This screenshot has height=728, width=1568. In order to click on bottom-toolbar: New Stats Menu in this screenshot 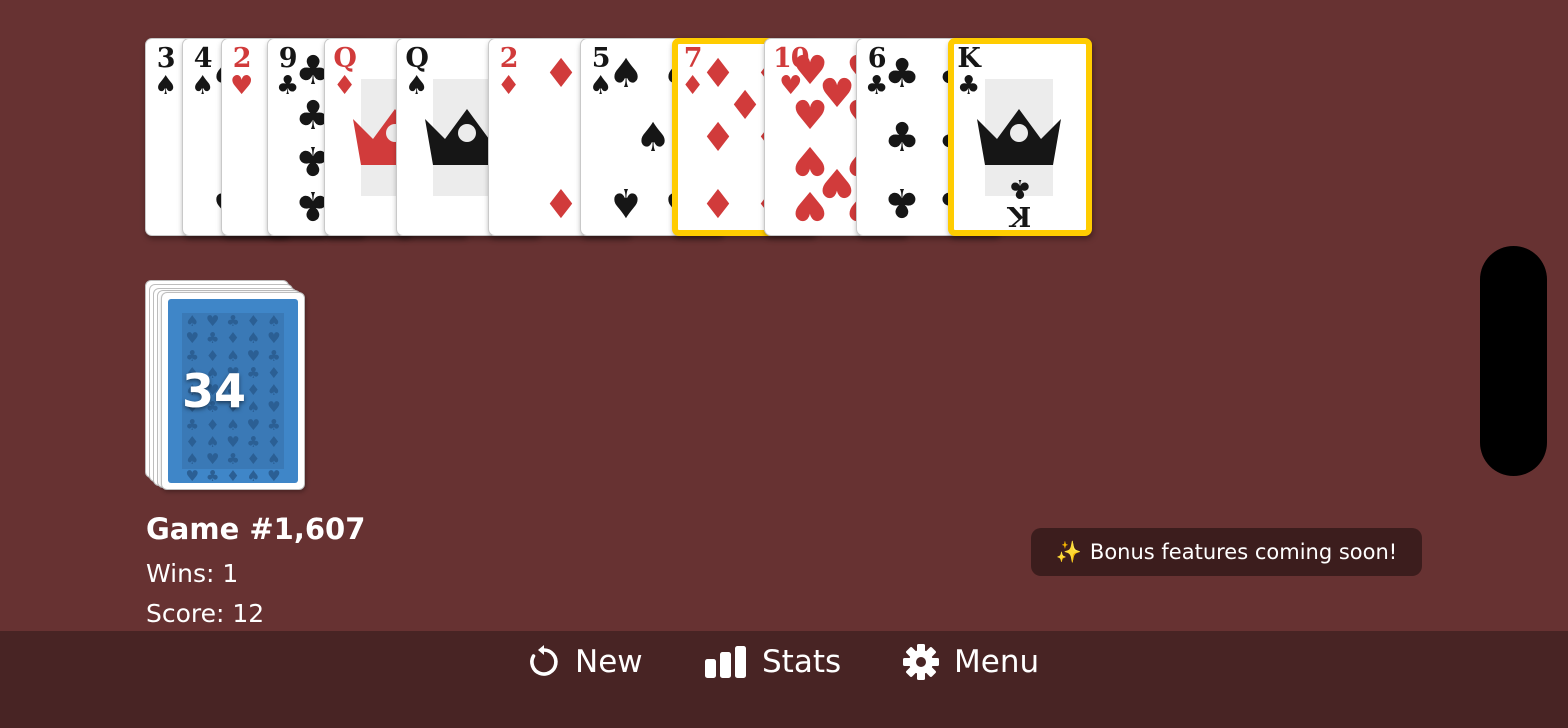, I will do `click(784, 679)`.